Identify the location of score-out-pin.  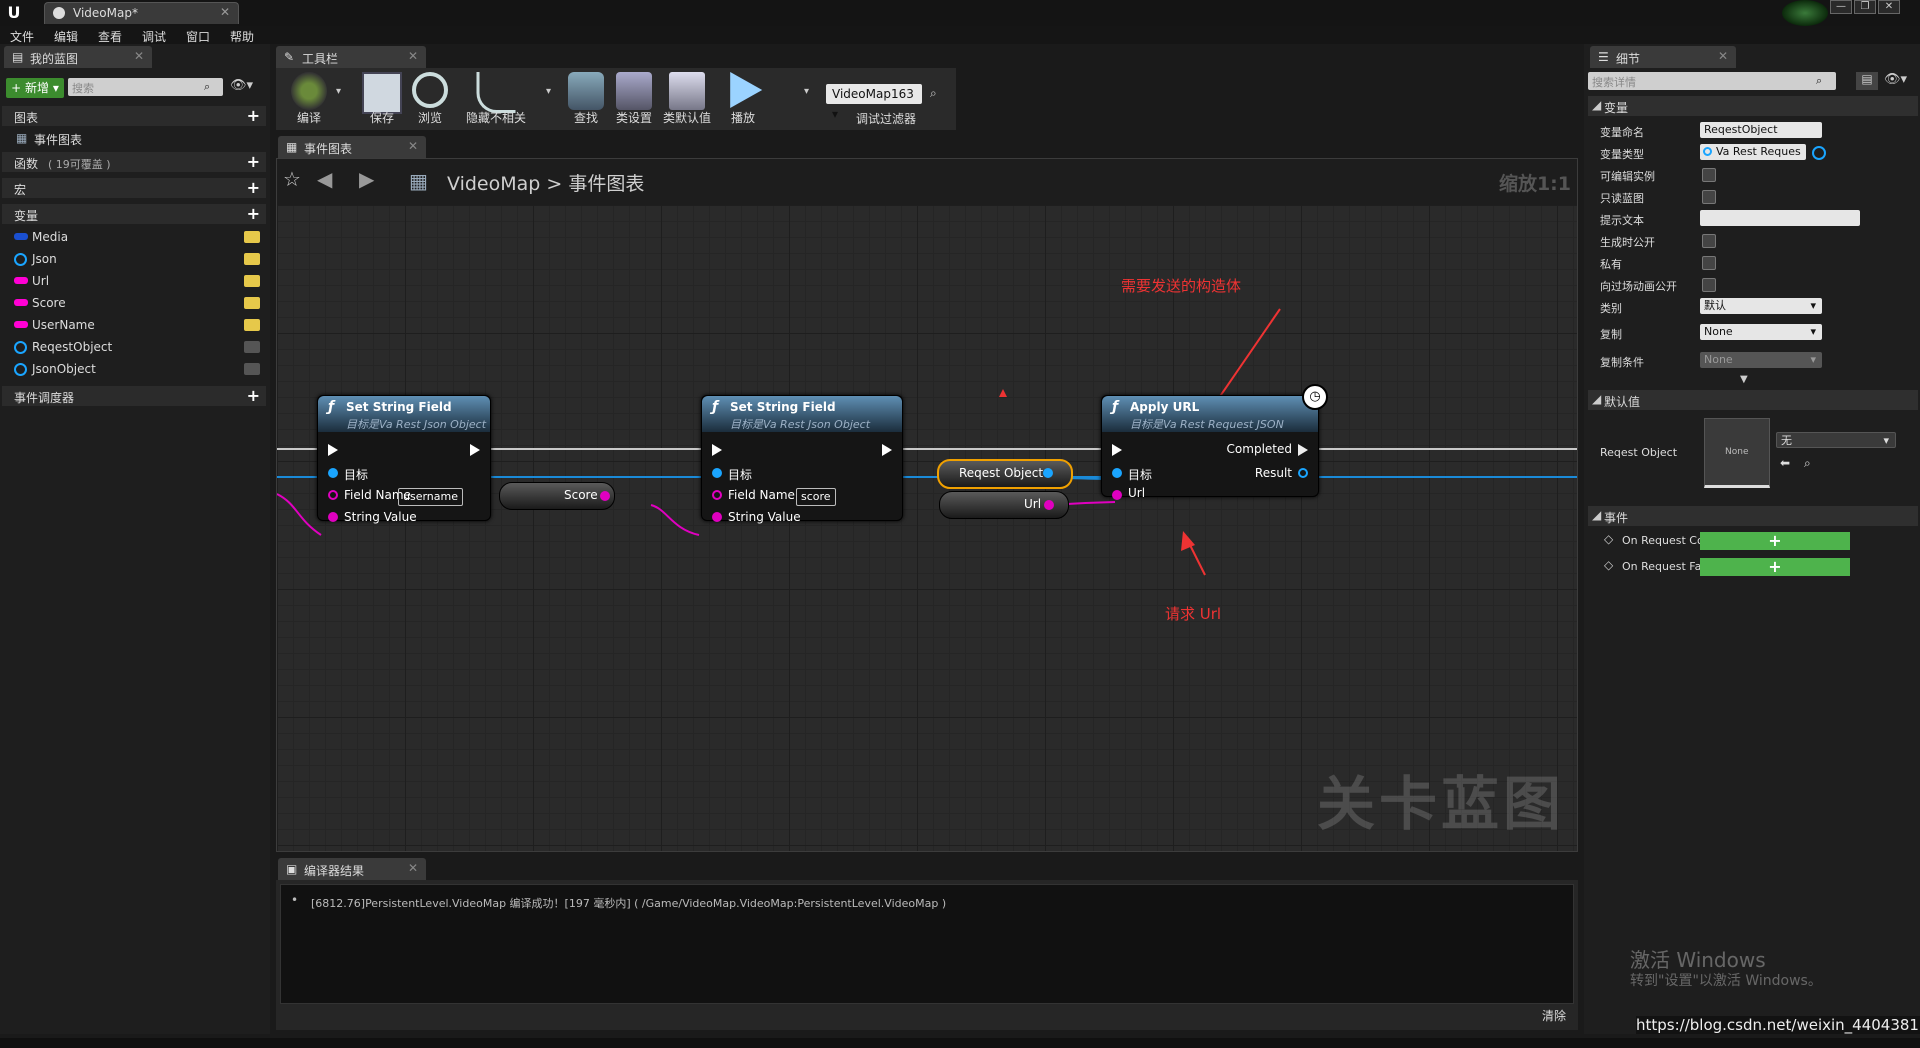
(605, 496).